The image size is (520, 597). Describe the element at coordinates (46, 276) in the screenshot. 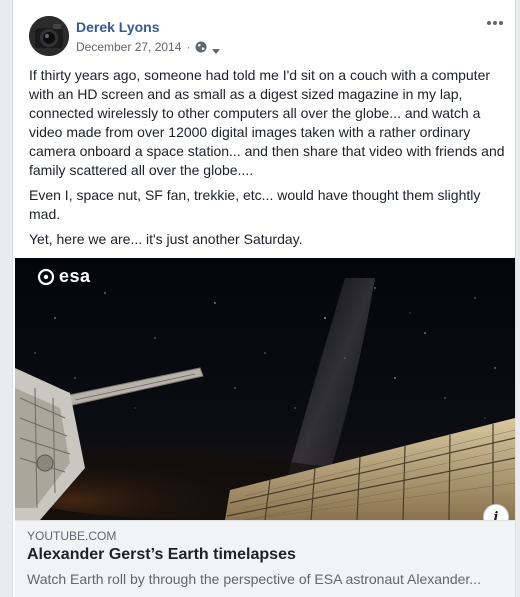

I see `esa-logo-icon` at that location.